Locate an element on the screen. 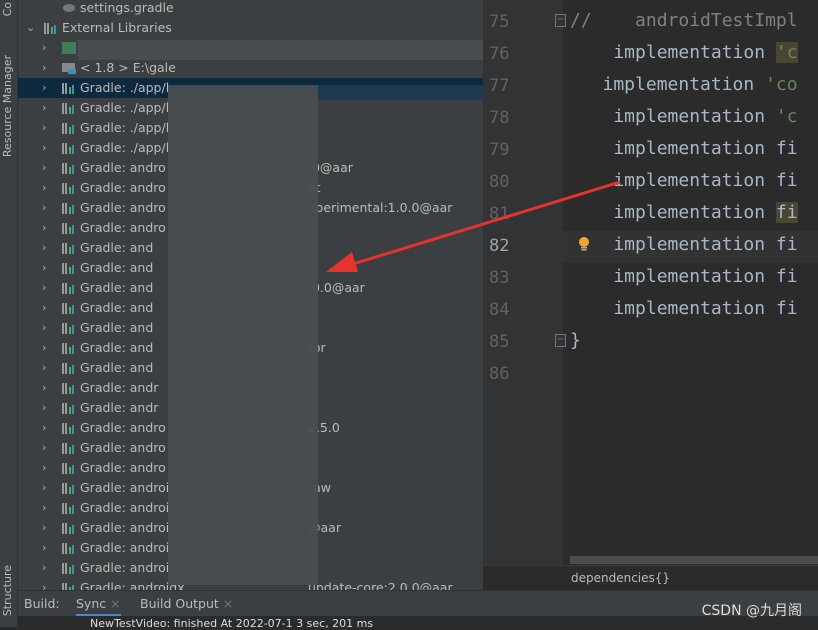 The width and height of the screenshot is (818, 630). tree-item: ⌄ External Libraries is located at coordinates (250, 28).